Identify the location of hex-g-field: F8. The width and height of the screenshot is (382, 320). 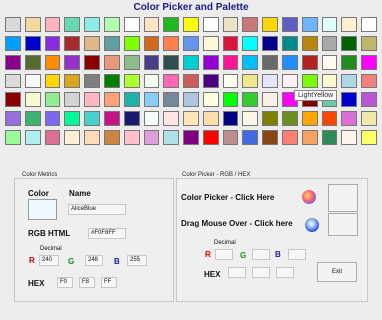
(87, 282).